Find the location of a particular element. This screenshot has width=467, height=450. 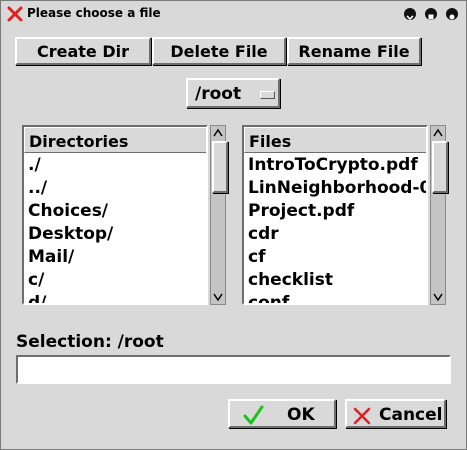

file-item: conf is located at coordinates (335, 297).